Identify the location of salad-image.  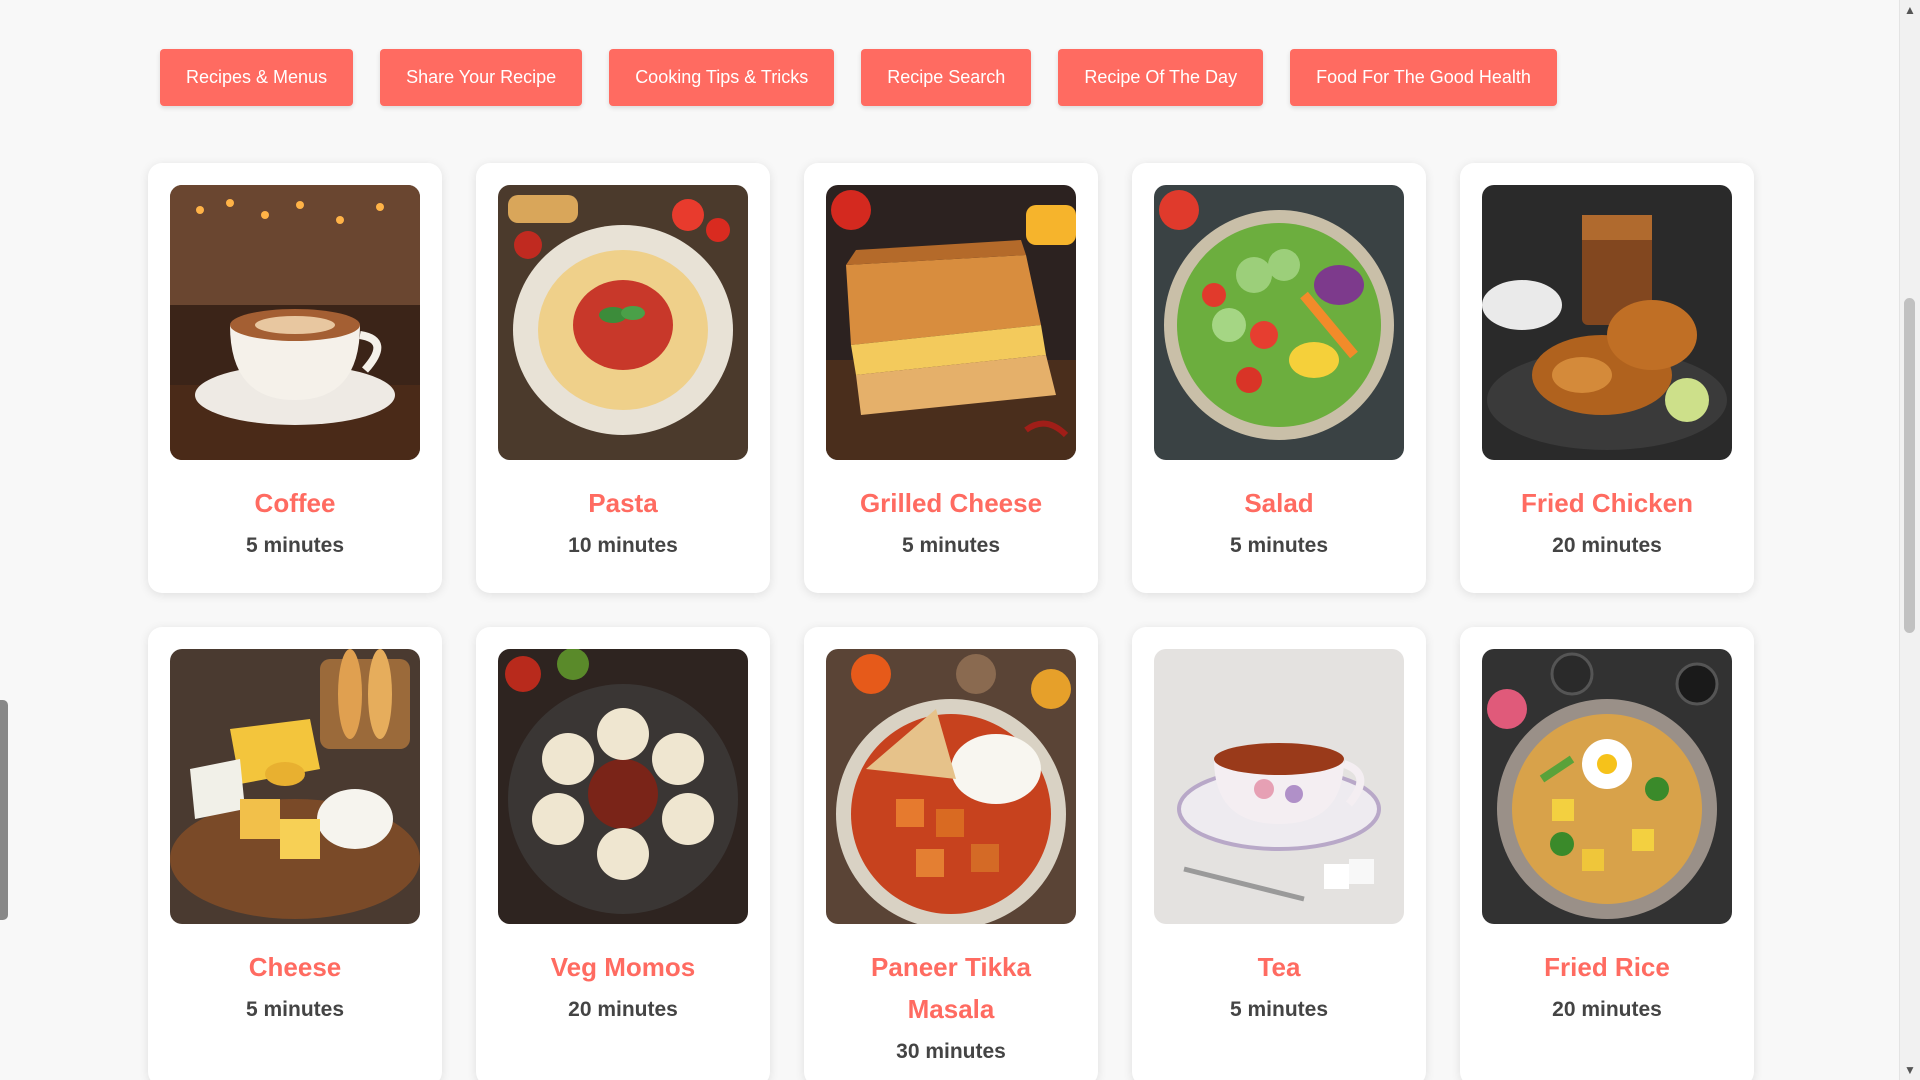
(1279, 322).